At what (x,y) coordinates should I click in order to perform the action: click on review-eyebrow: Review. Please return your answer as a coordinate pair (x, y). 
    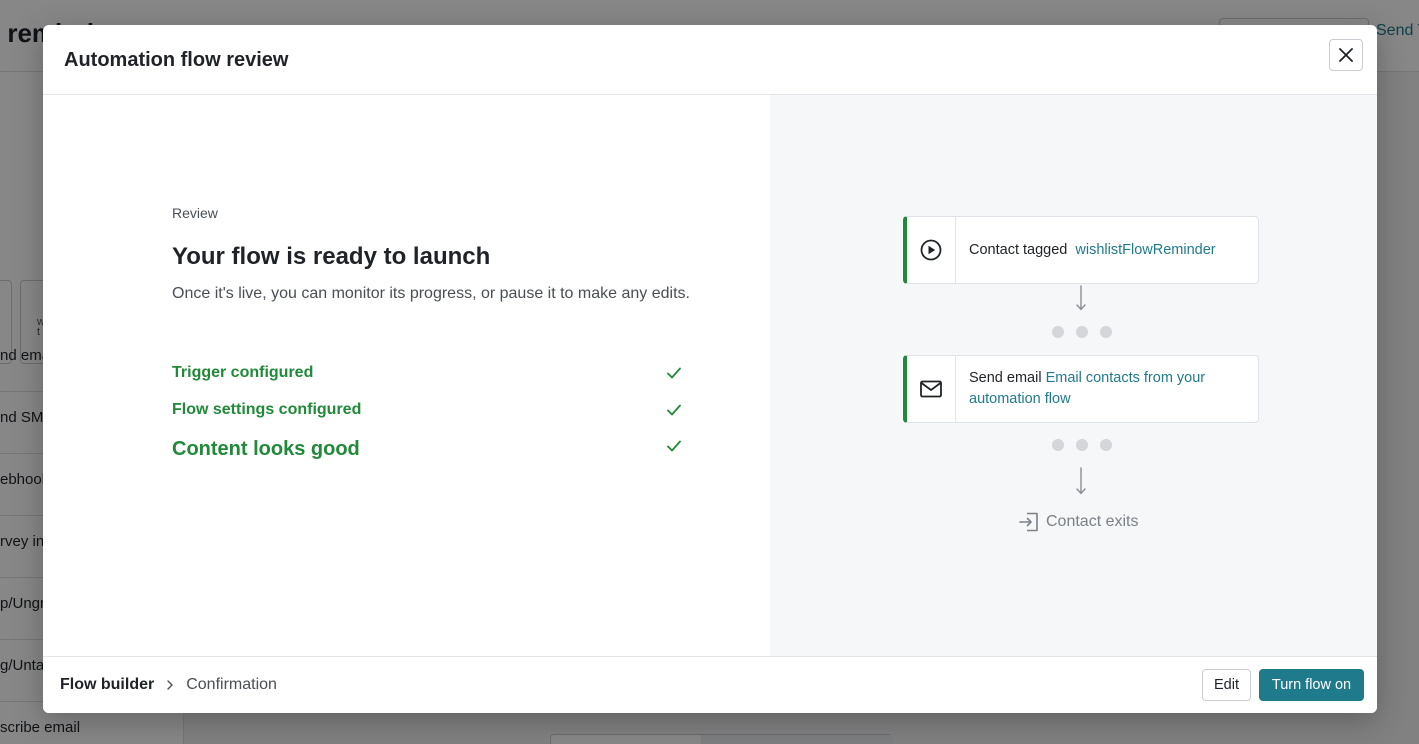
    Looking at the image, I should click on (195, 213).